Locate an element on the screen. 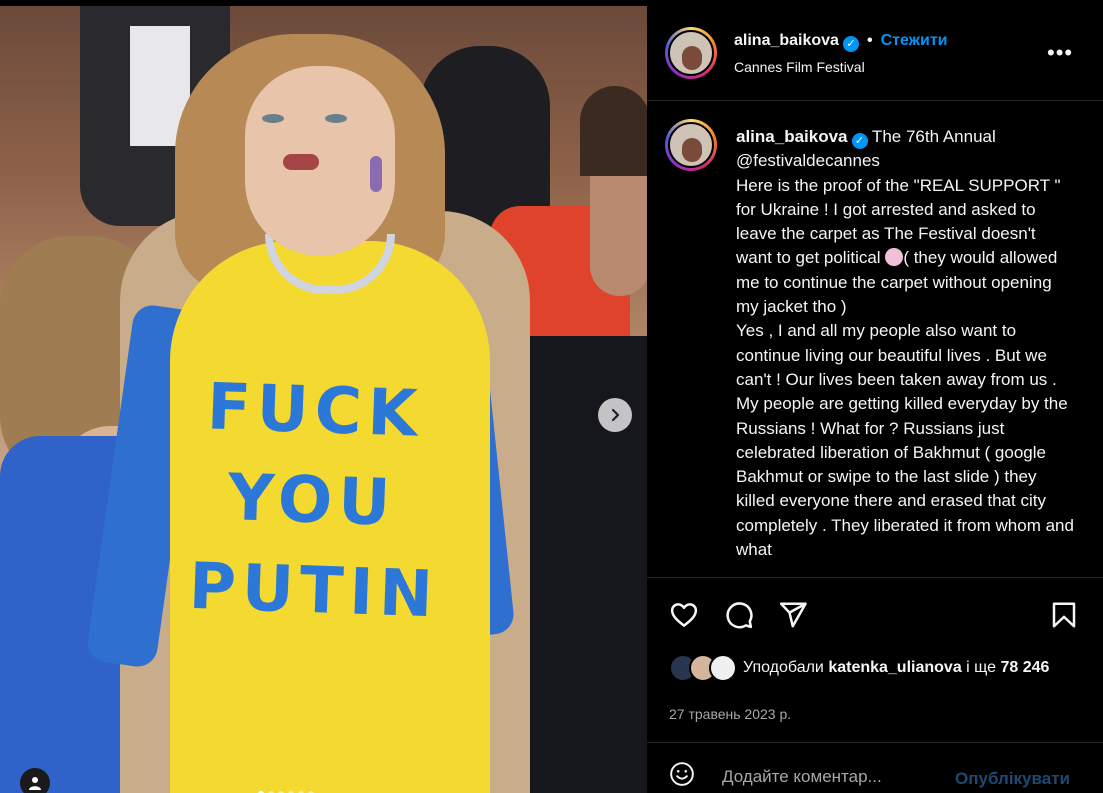 The image size is (1103, 793). shrug-emoji-icon is located at coordinates (894, 257).